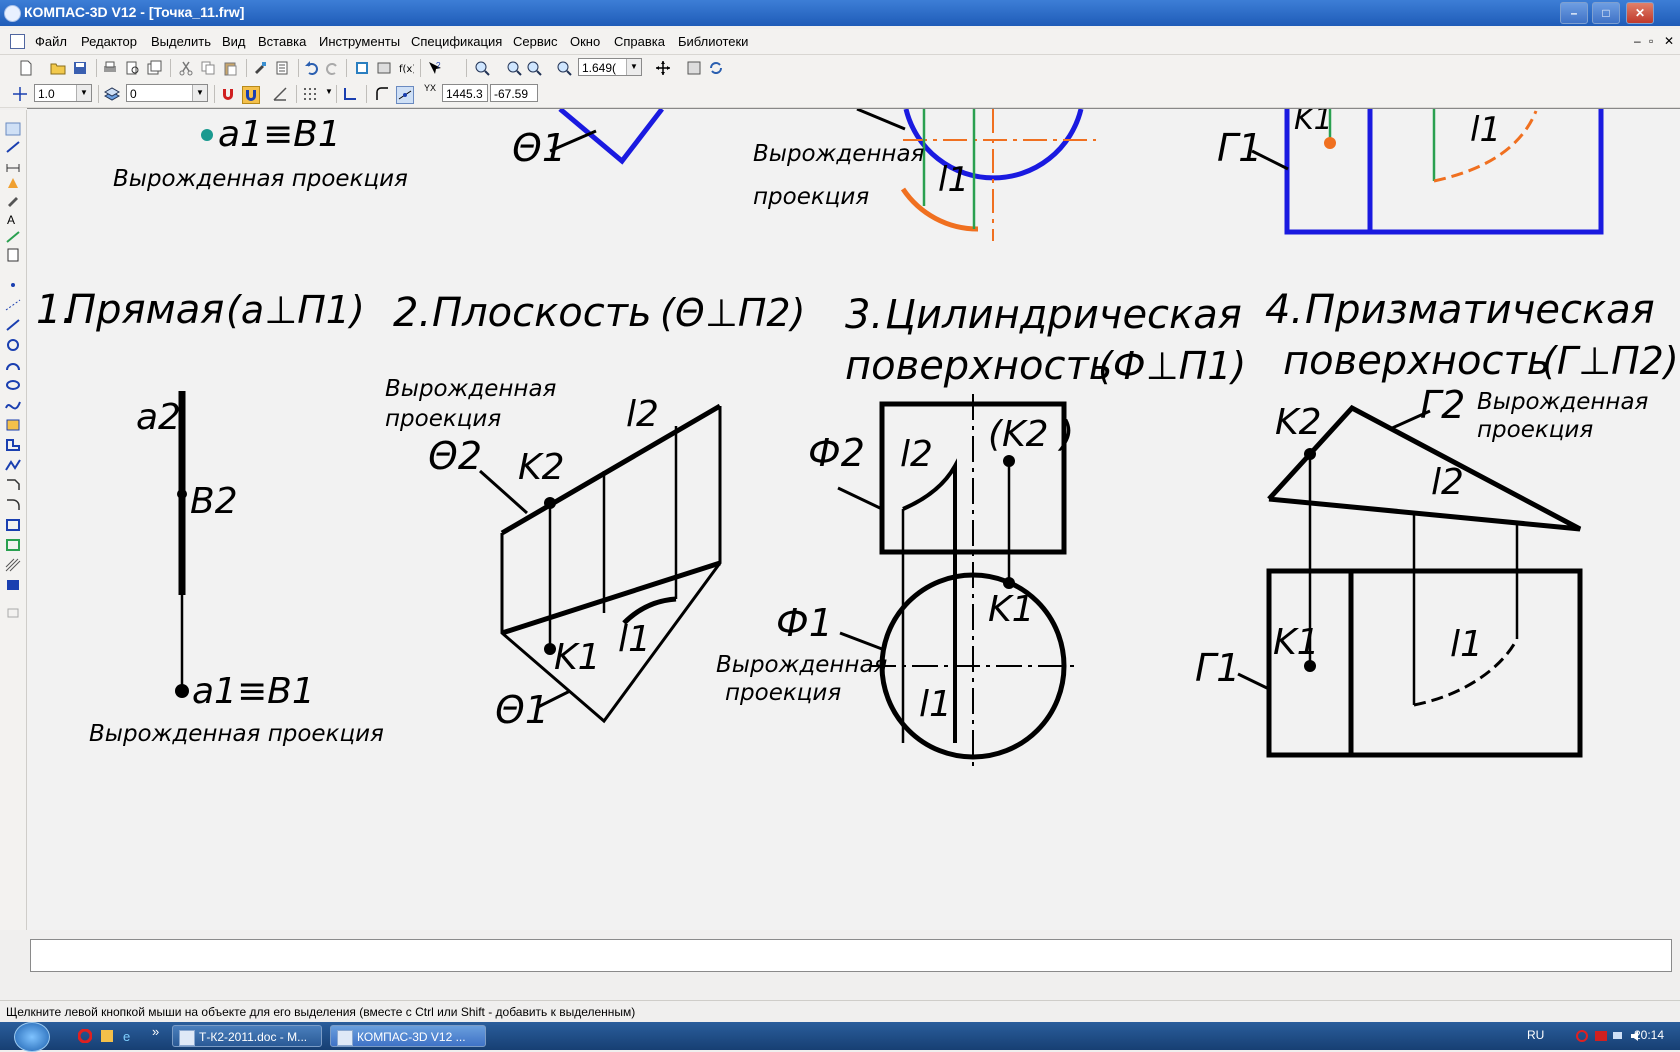 The height and width of the screenshot is (1052, 1680). What do you see at coordinates (456, 41) in the screenshot?
I see `menu-specification: Спецификация` at bounding box center [456, 41].